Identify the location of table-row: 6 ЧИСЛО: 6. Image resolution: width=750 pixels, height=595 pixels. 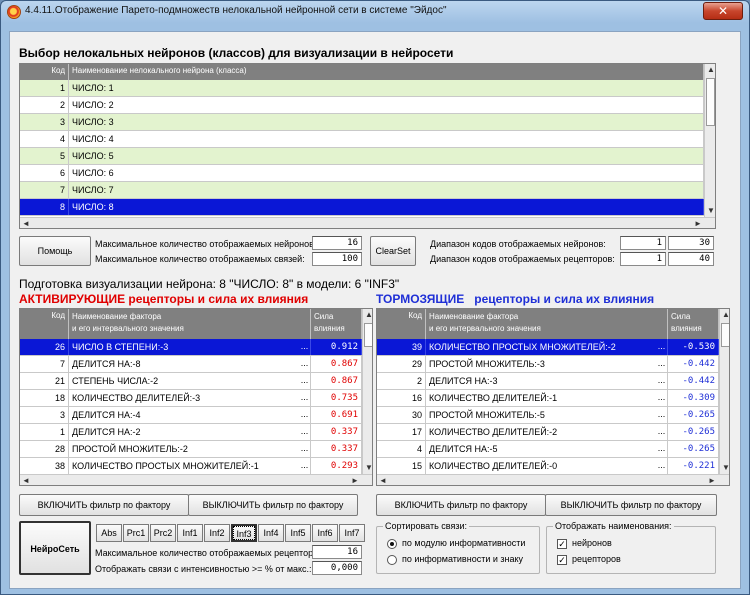
(362, 173).